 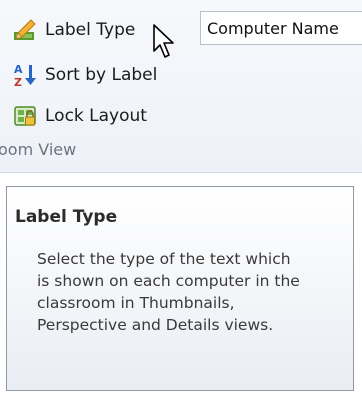 I want to click on group-label-classroom-view: oom View, so click(x=38, y=149).